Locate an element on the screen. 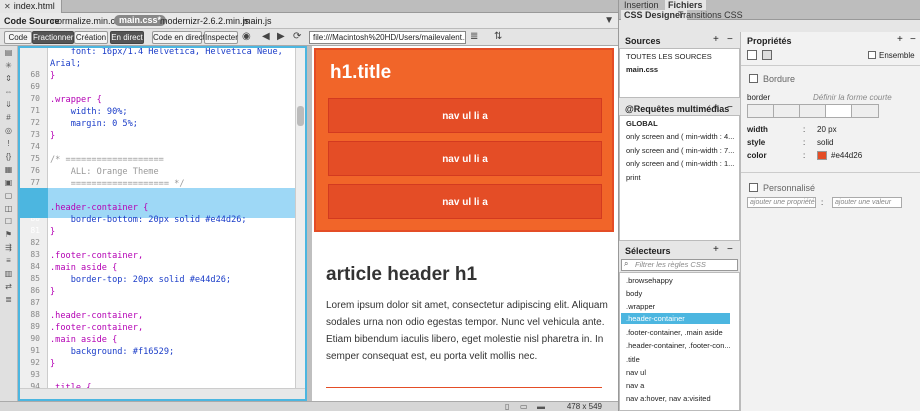 The image size is (920, 411). expand-all-icon: ⇕ is located at coordinates (8, 79).